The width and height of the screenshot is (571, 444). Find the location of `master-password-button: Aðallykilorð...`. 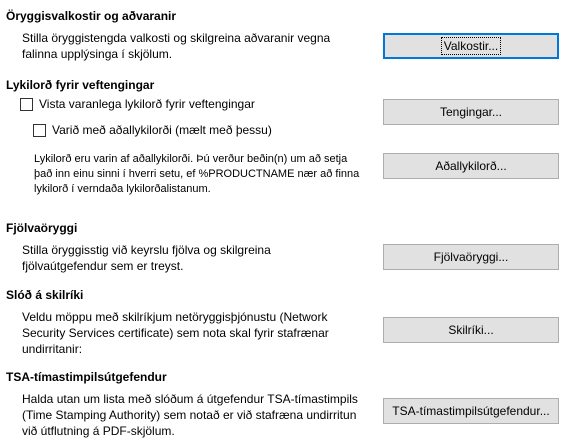

master-password-button: Aðallykilorð... is located at coordinates (471, 166).